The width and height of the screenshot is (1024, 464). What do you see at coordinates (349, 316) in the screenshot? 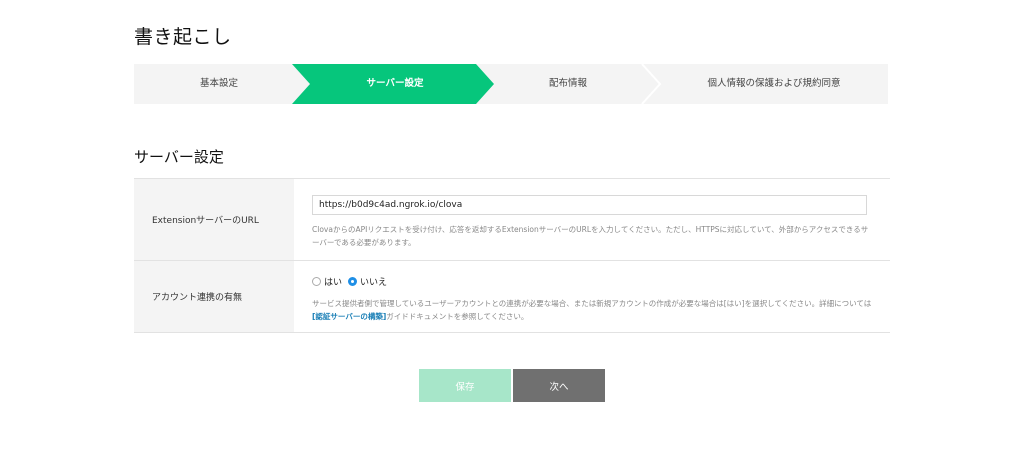
I see `auth-server-guide-link: [認証サーバーの構築]` at bounding box center [349, 316].